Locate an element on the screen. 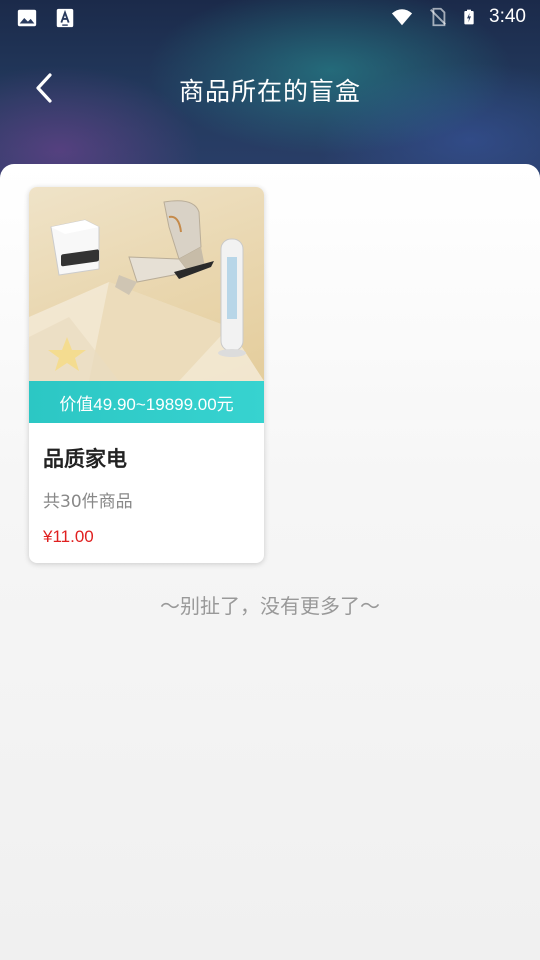  no-sim-icon is located at coordinates (438, 17).